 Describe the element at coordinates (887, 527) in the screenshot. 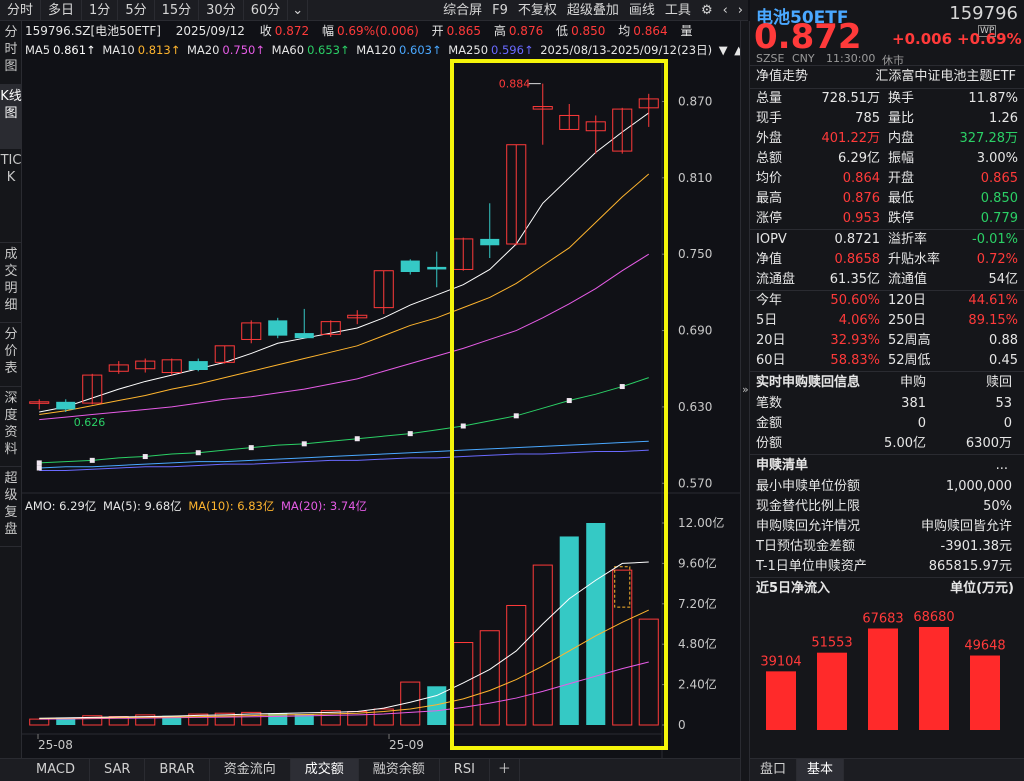

I see `creation-list-row: 申购赎回允许情况申购赎回皆允许` at that location.